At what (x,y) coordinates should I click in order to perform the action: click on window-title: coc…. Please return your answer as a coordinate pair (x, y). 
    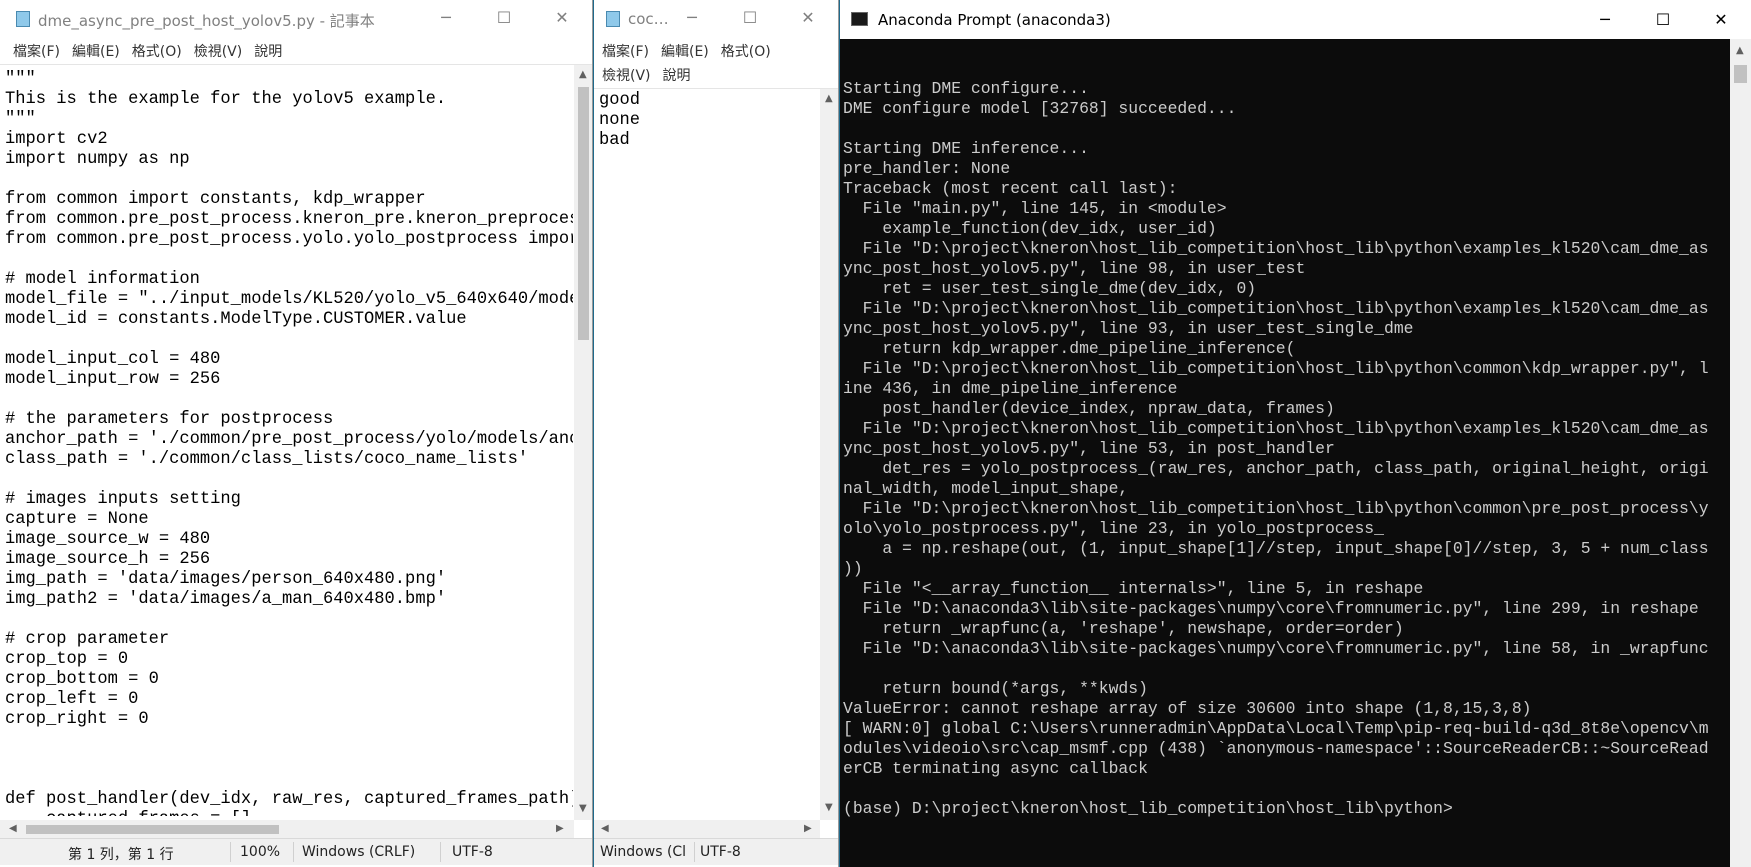
    Looking at the image, I should click on (648, 19).